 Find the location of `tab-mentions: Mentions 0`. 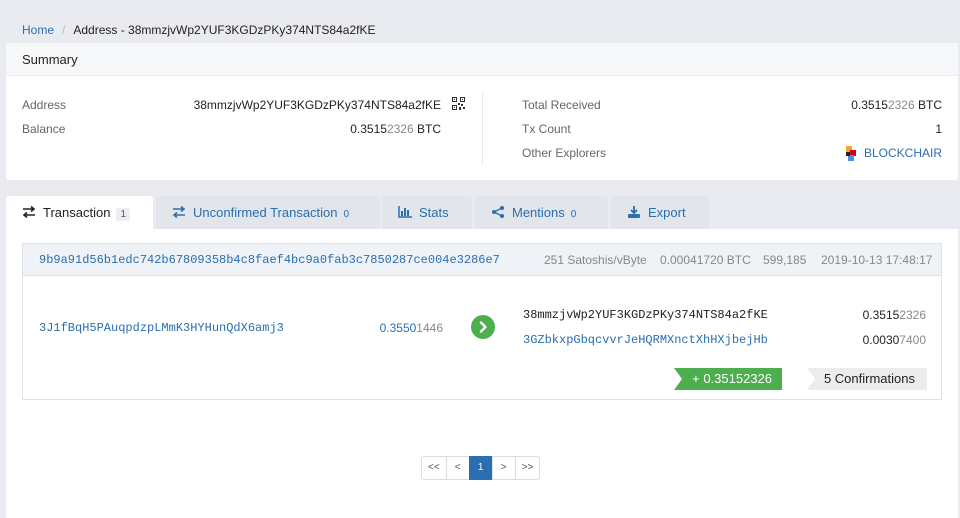

tab-mentions: Mentions 0 is located at coordinates (541, 212).